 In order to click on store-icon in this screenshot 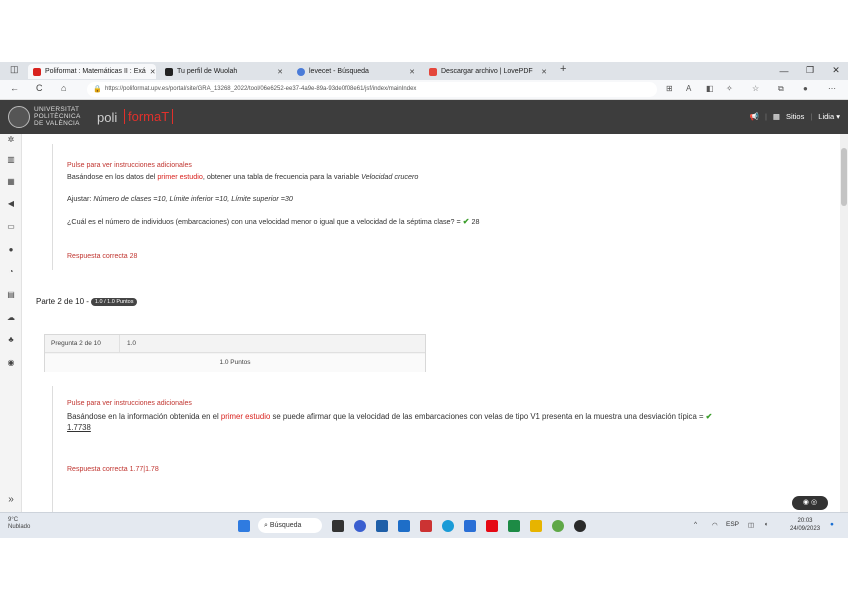, I will do `click(404, 526)`.